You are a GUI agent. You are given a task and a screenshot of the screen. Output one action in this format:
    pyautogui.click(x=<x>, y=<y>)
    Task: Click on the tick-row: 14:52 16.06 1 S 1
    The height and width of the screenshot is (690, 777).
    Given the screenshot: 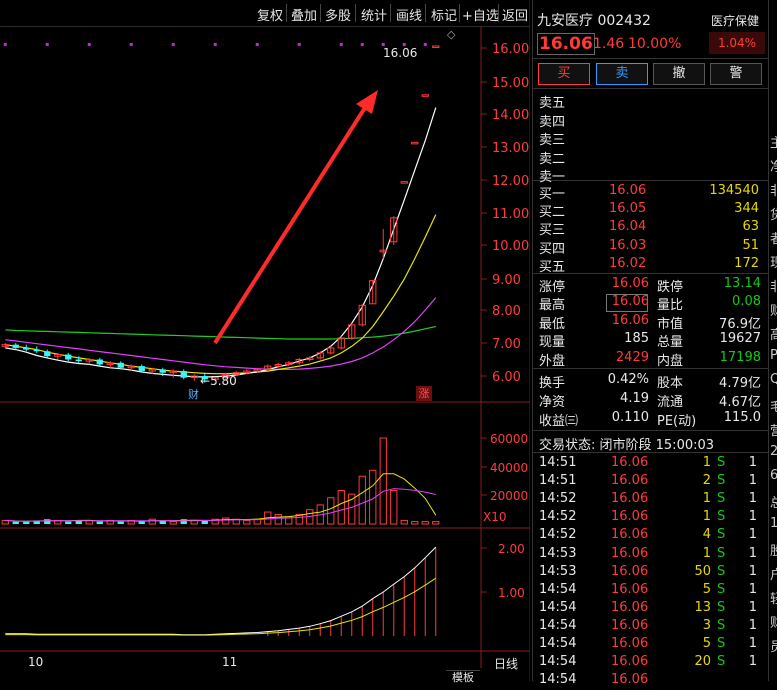 What is the action you would take?
    pyautogui.click(x=648, y=517)
    